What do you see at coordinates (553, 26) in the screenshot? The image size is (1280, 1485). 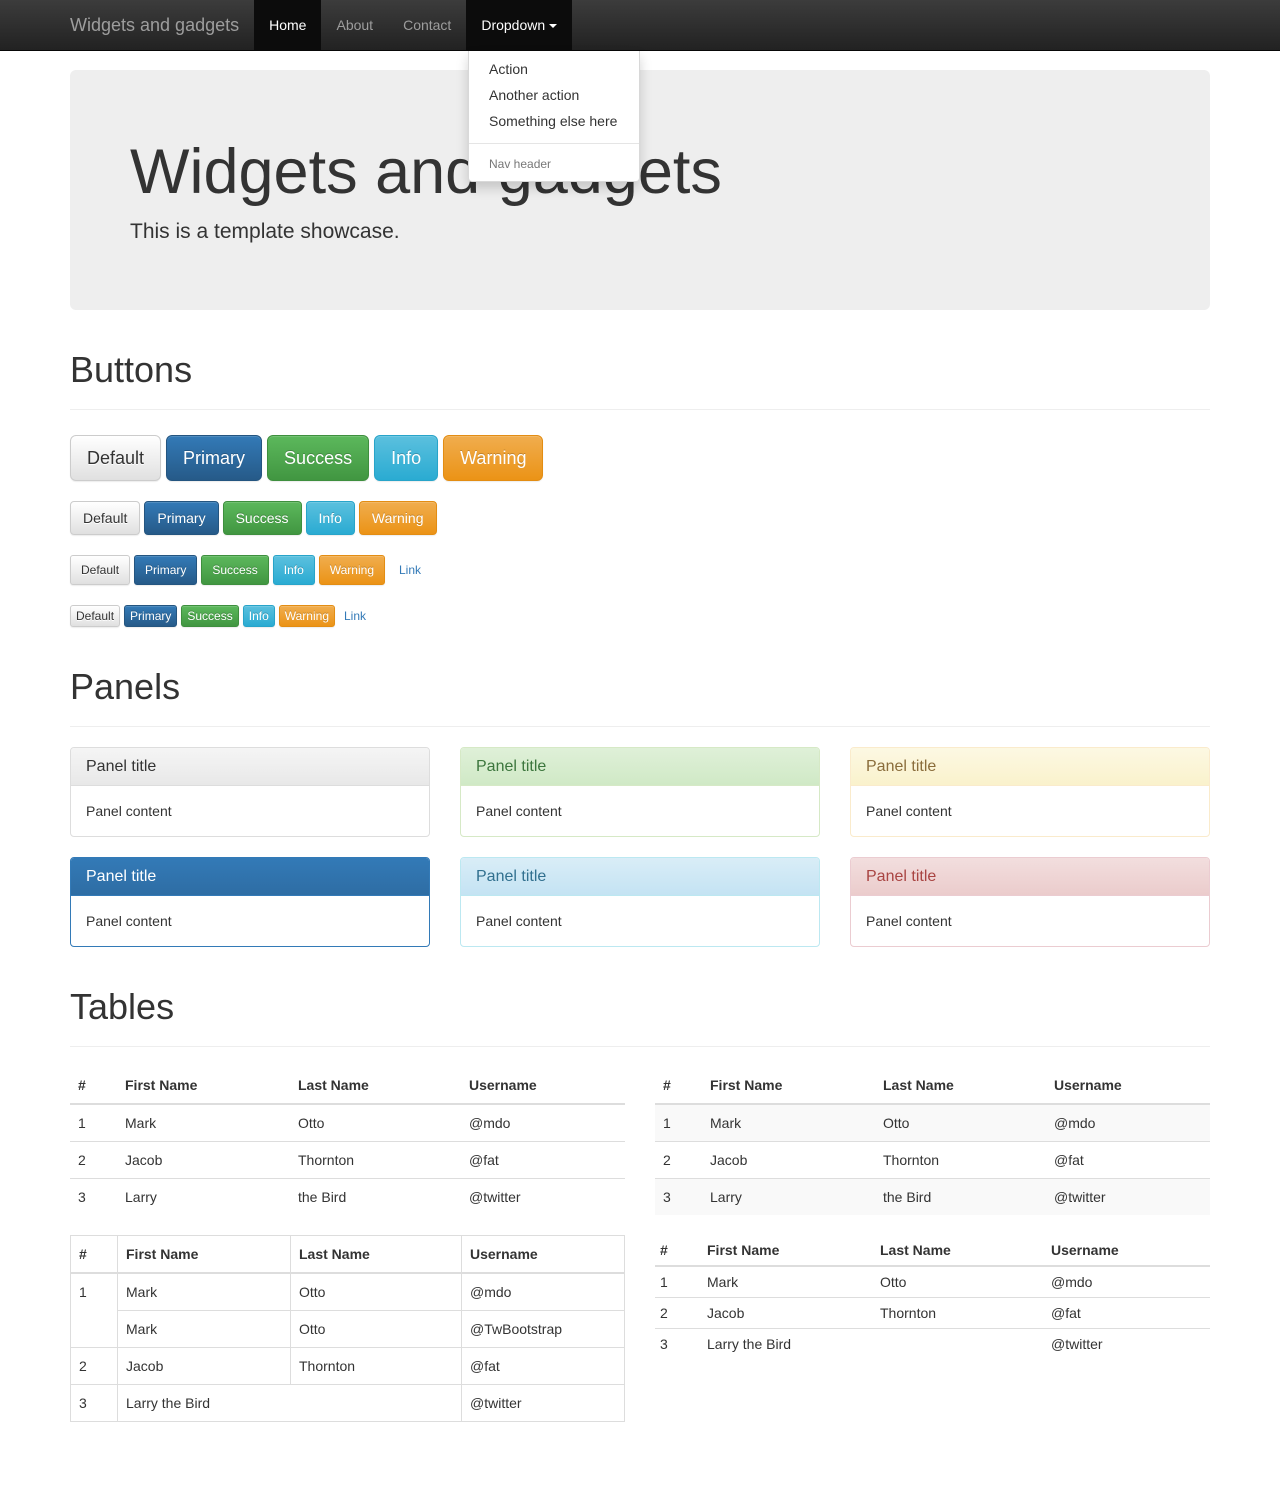 I see `caret-down-icon` at bounding box center [553, 26].